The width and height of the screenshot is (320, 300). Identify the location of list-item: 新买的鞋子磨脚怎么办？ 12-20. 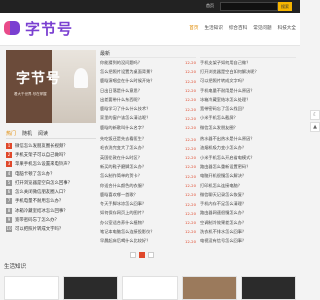
(148, 166).